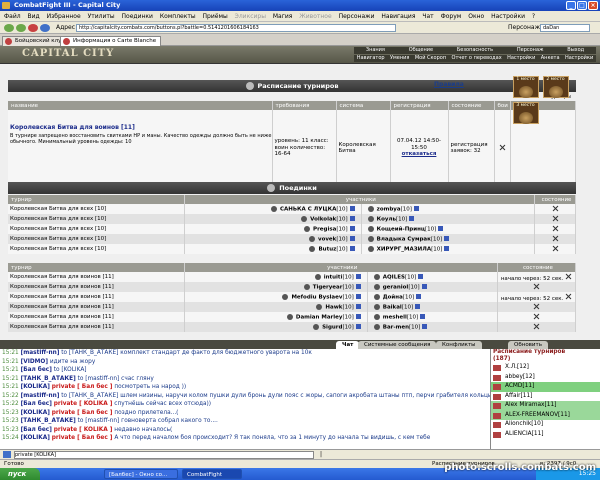 This screenshot has width=600, height=480. Describe the element at coordinates (398, 16) in the screenshot. I see `menu-navigation: Навигация` at that location.